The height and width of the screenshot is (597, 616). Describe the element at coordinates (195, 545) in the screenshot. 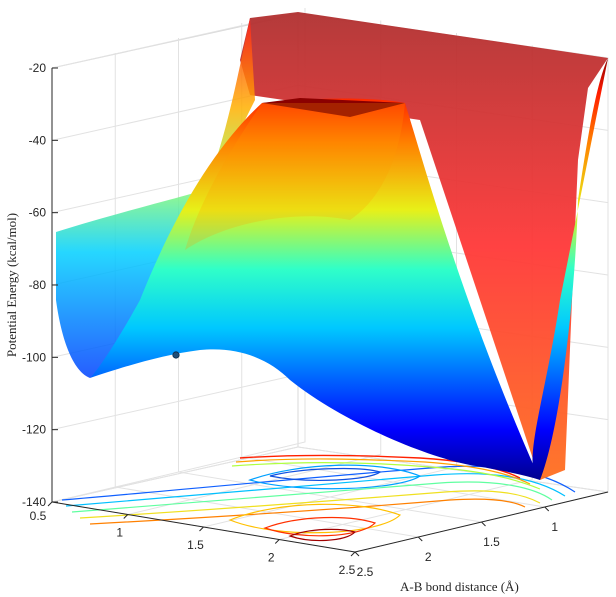

I see `left-axis-tick-label: 1.5` at that location.